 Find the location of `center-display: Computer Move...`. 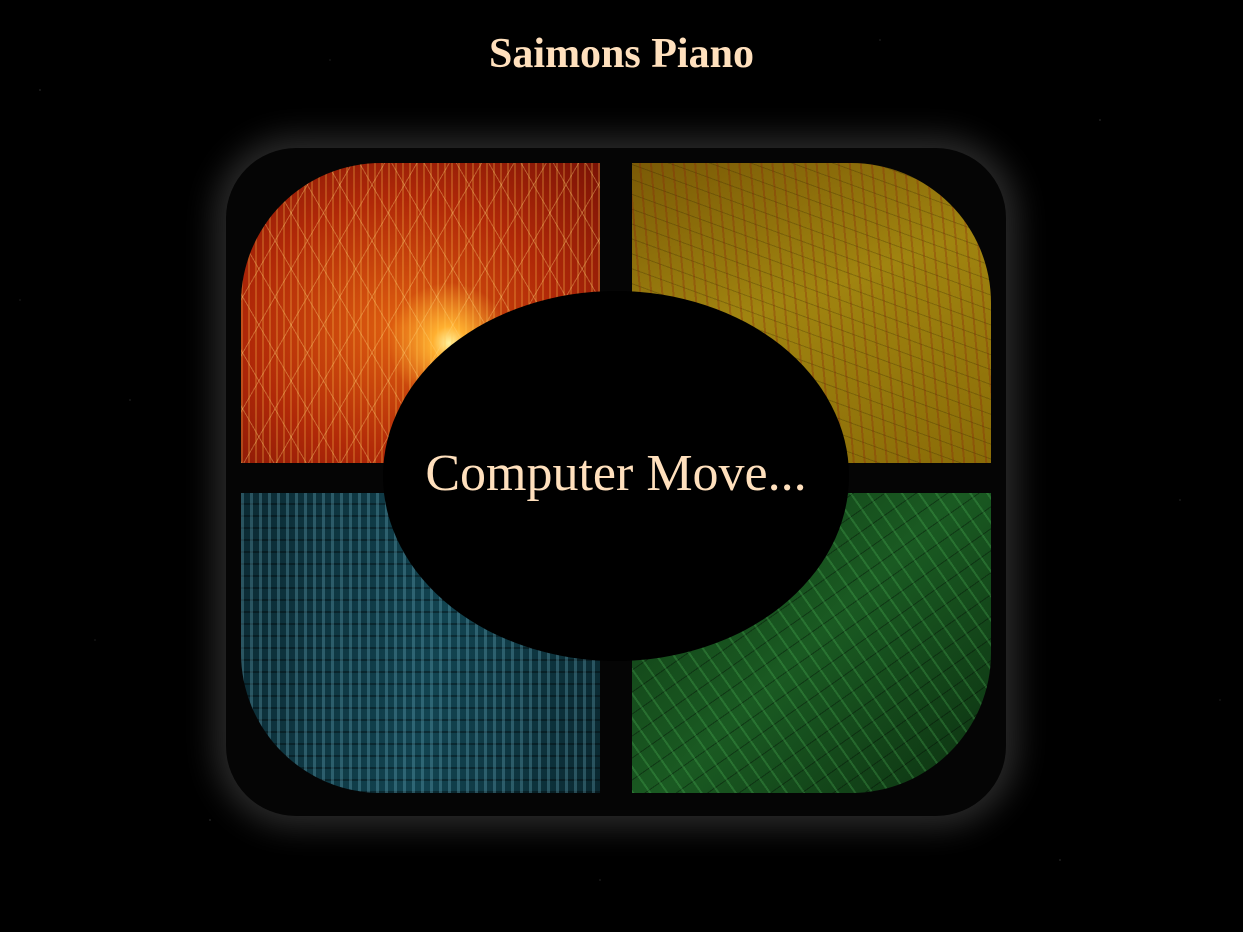

center-display: Computer Move... is located at coordinates (616, 476).